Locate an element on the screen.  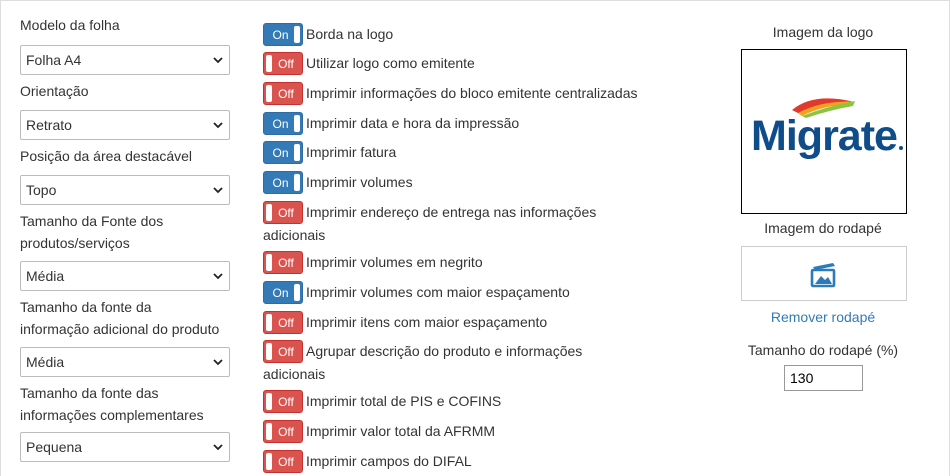
footer-image-upload is located at coordinates (824, 273).